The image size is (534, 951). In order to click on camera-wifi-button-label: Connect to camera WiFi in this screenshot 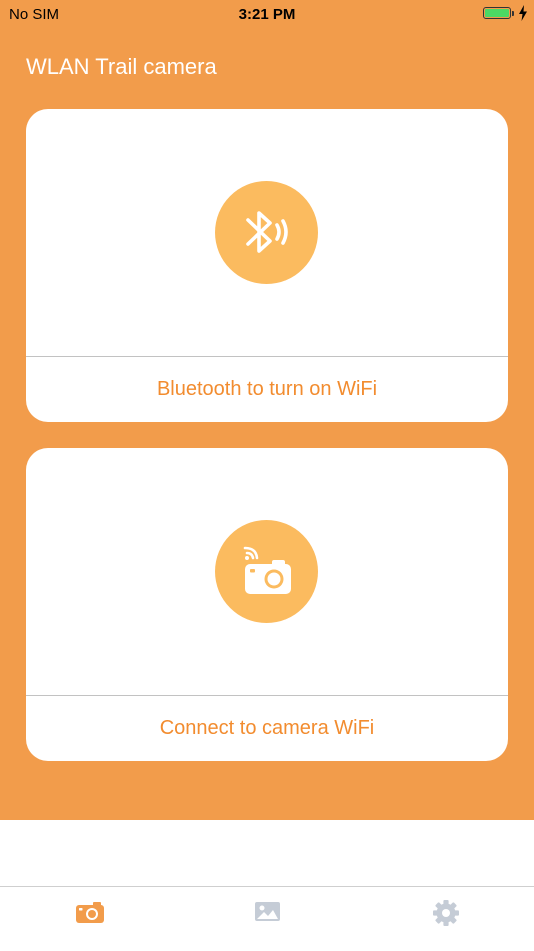, I will do `click(267, 728)`.